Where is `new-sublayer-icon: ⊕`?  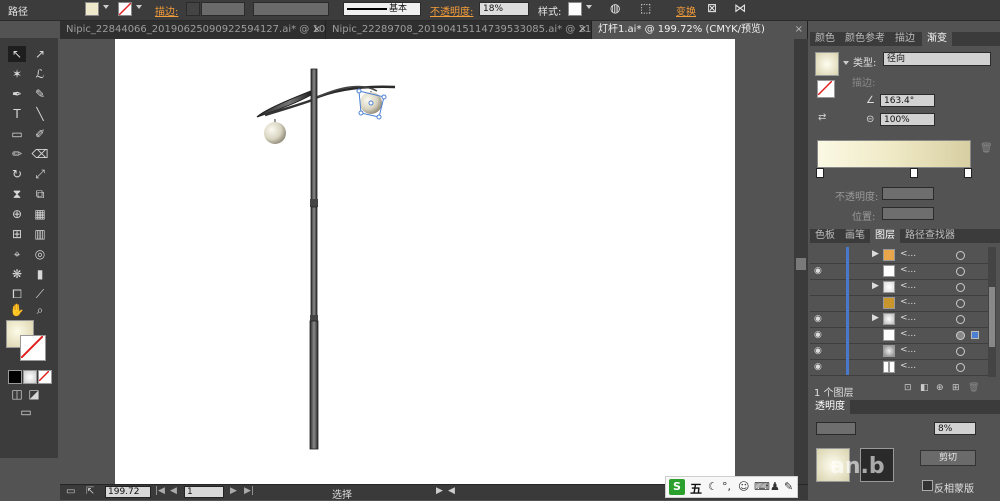 new-sublayer-icon: ⊕ is located at coordinates (940, 388).